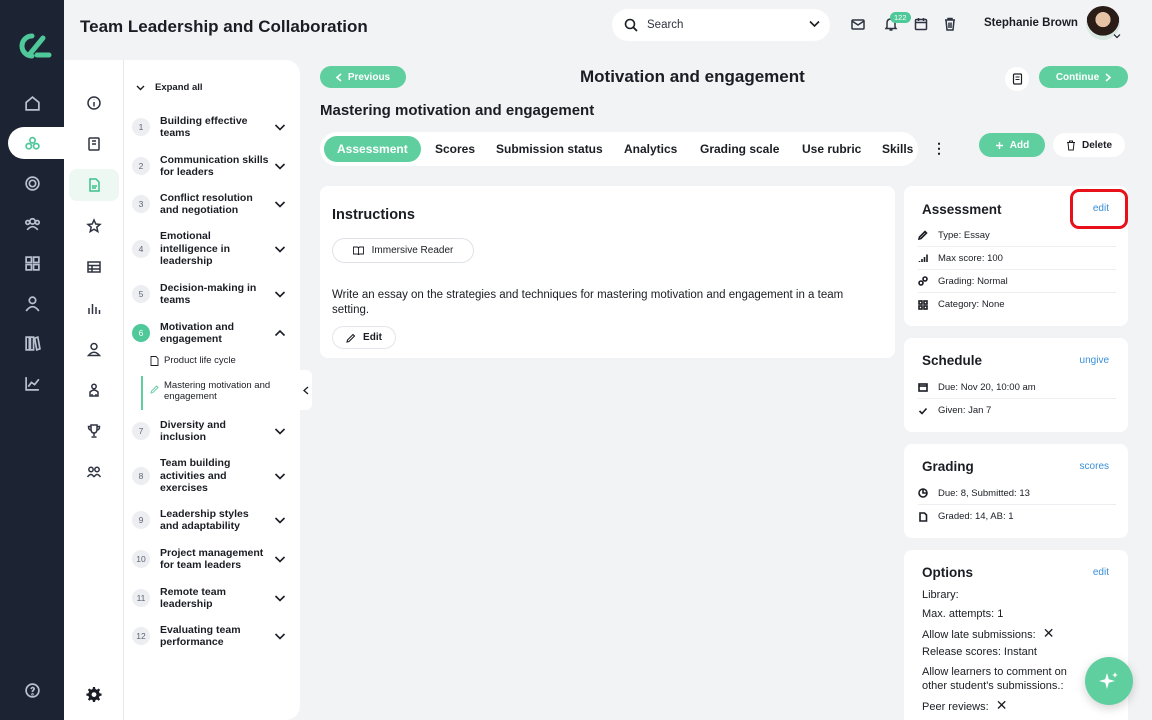 The height and width of the screenshot is (720, 1152). Describe the element at coordinates (94, 144) in the screenshot. I see `book-icon` at that location.